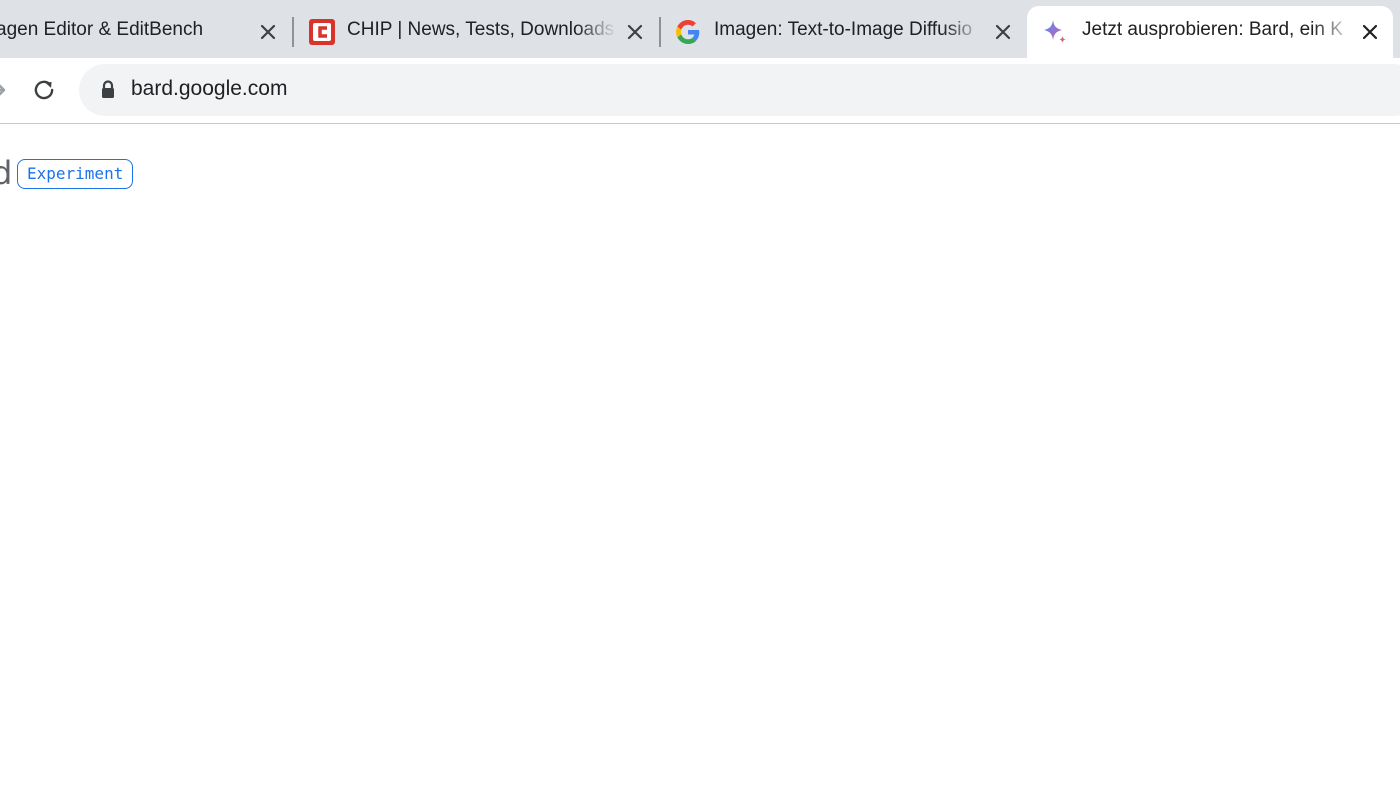 This screenshot has height=788, width=1400. Describe the element at coordinates (688, 32) in the screenshot. I see `google-g-icon` at that location.